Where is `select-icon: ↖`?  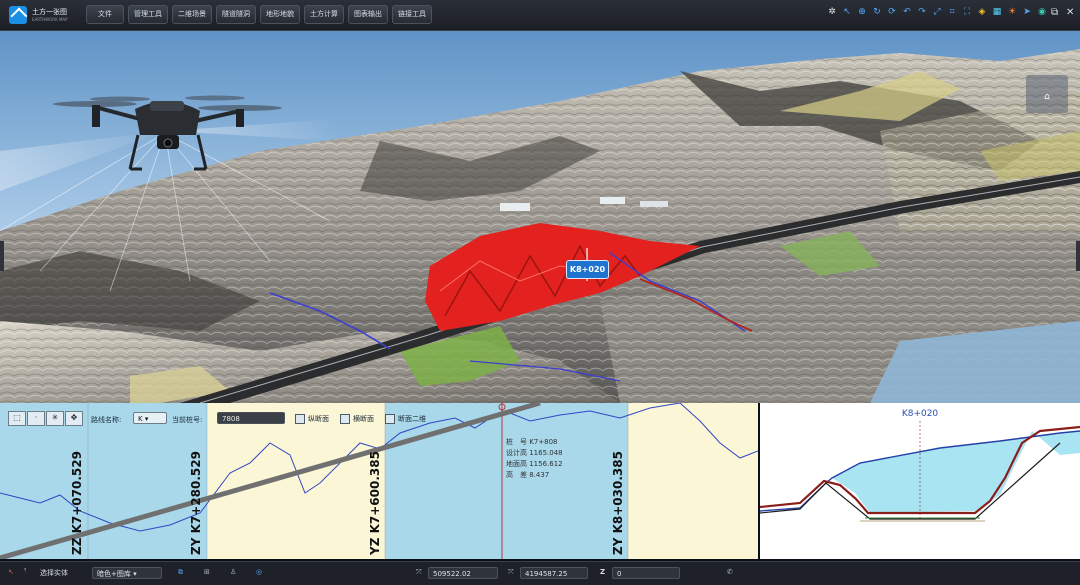
select-icon: ↖ is located at coordinates (847, 12).